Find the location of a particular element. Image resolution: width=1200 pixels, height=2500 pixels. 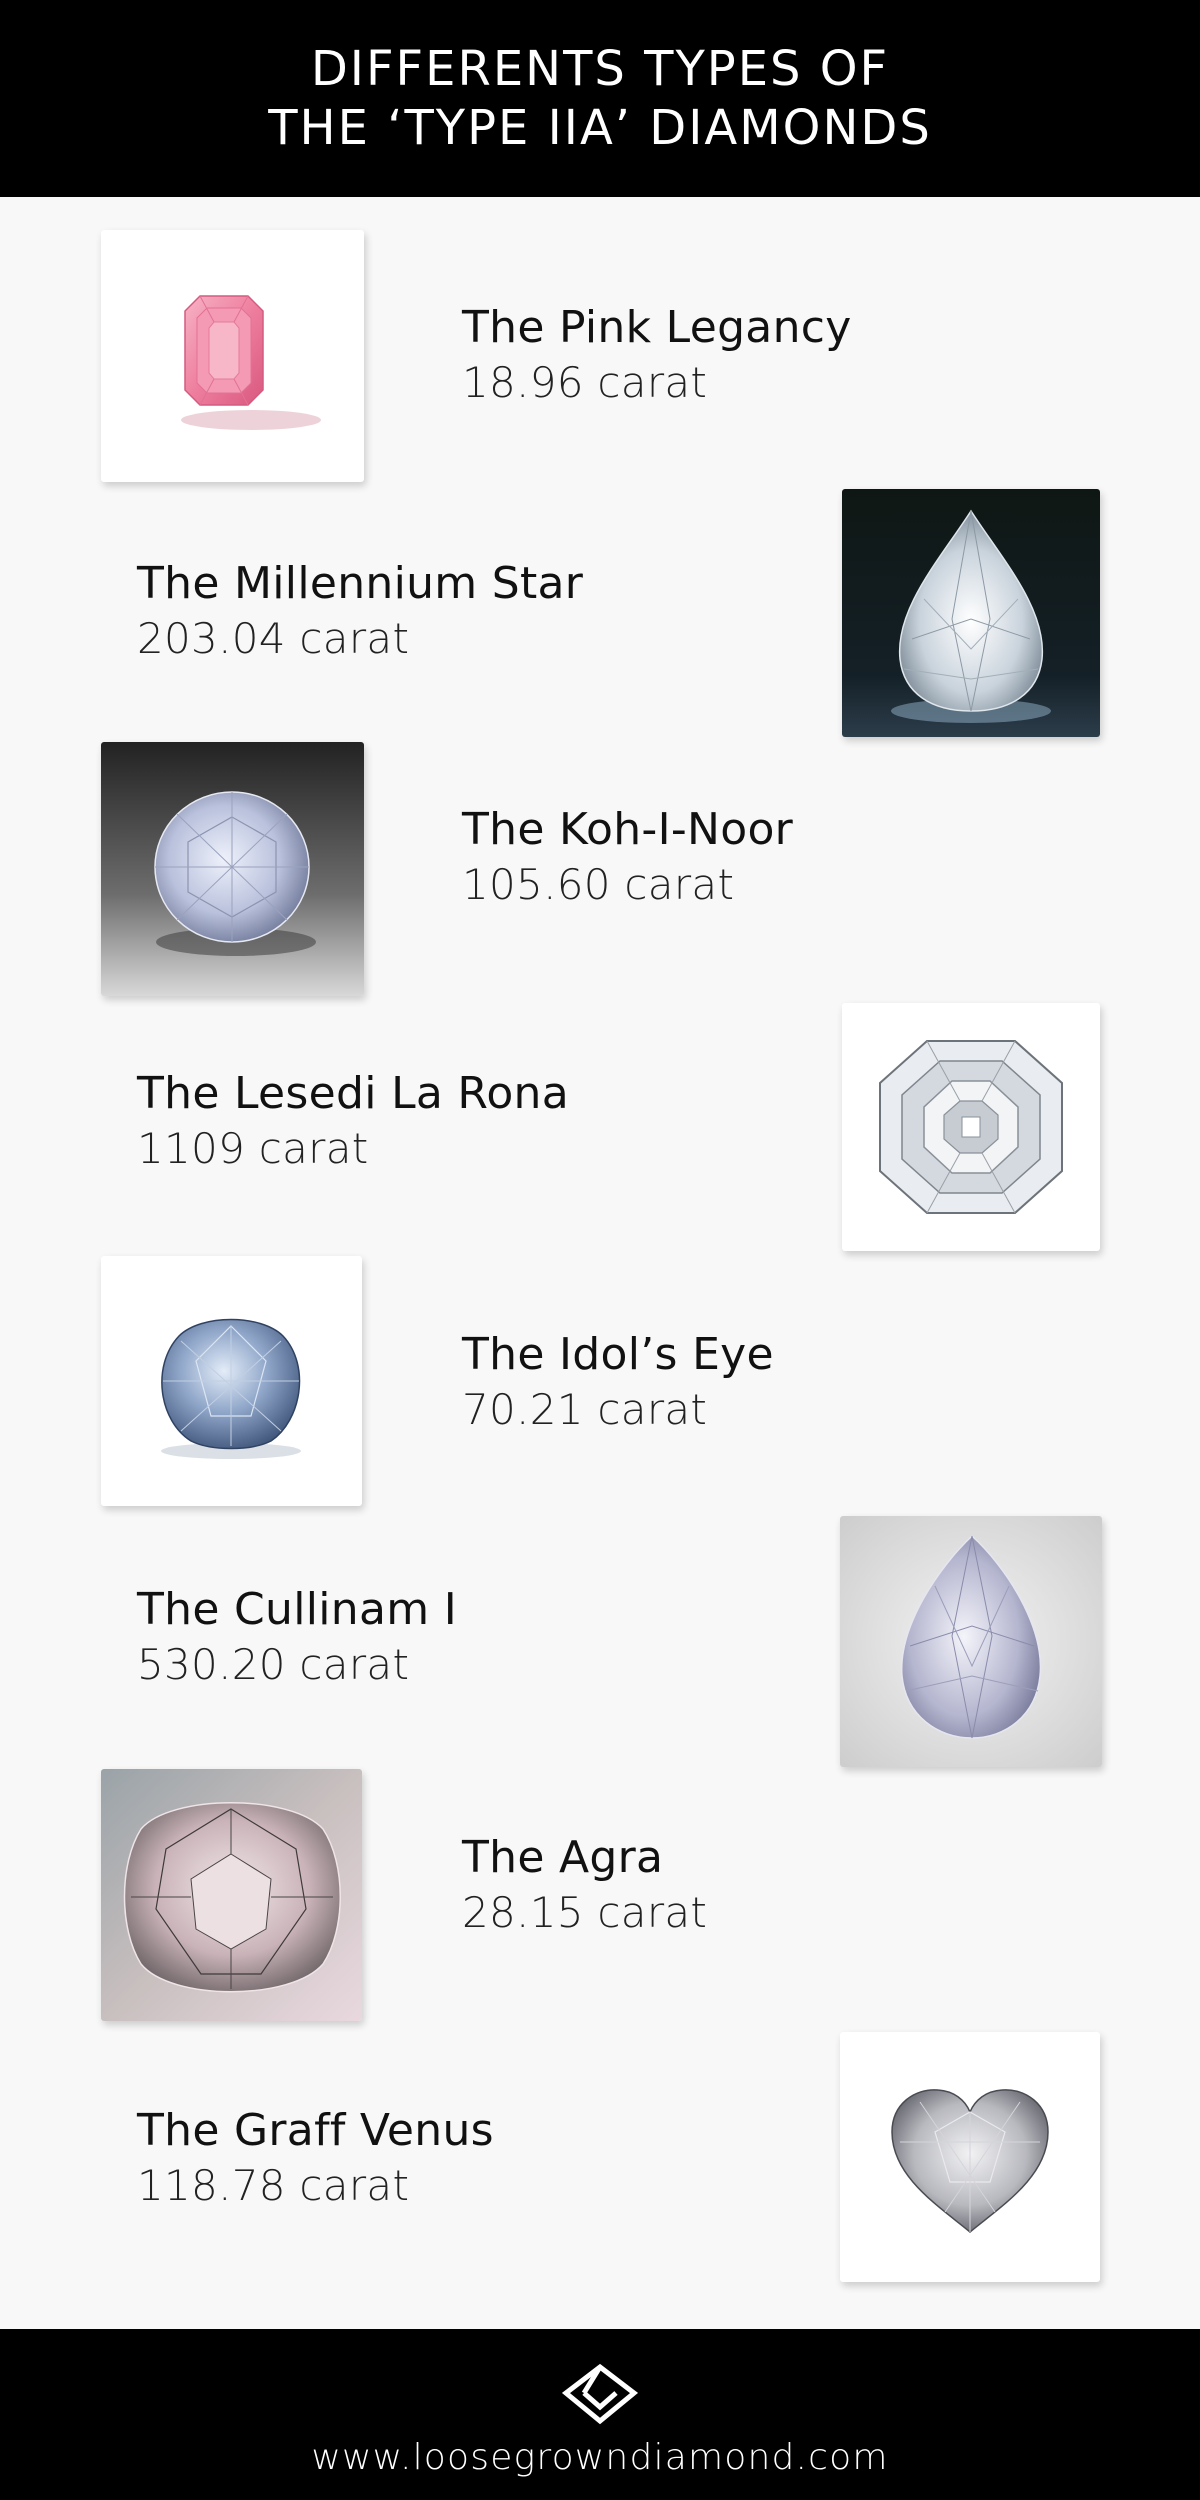

diamond-image-lesedi-la-rona is located at coordinates (971, 1127).